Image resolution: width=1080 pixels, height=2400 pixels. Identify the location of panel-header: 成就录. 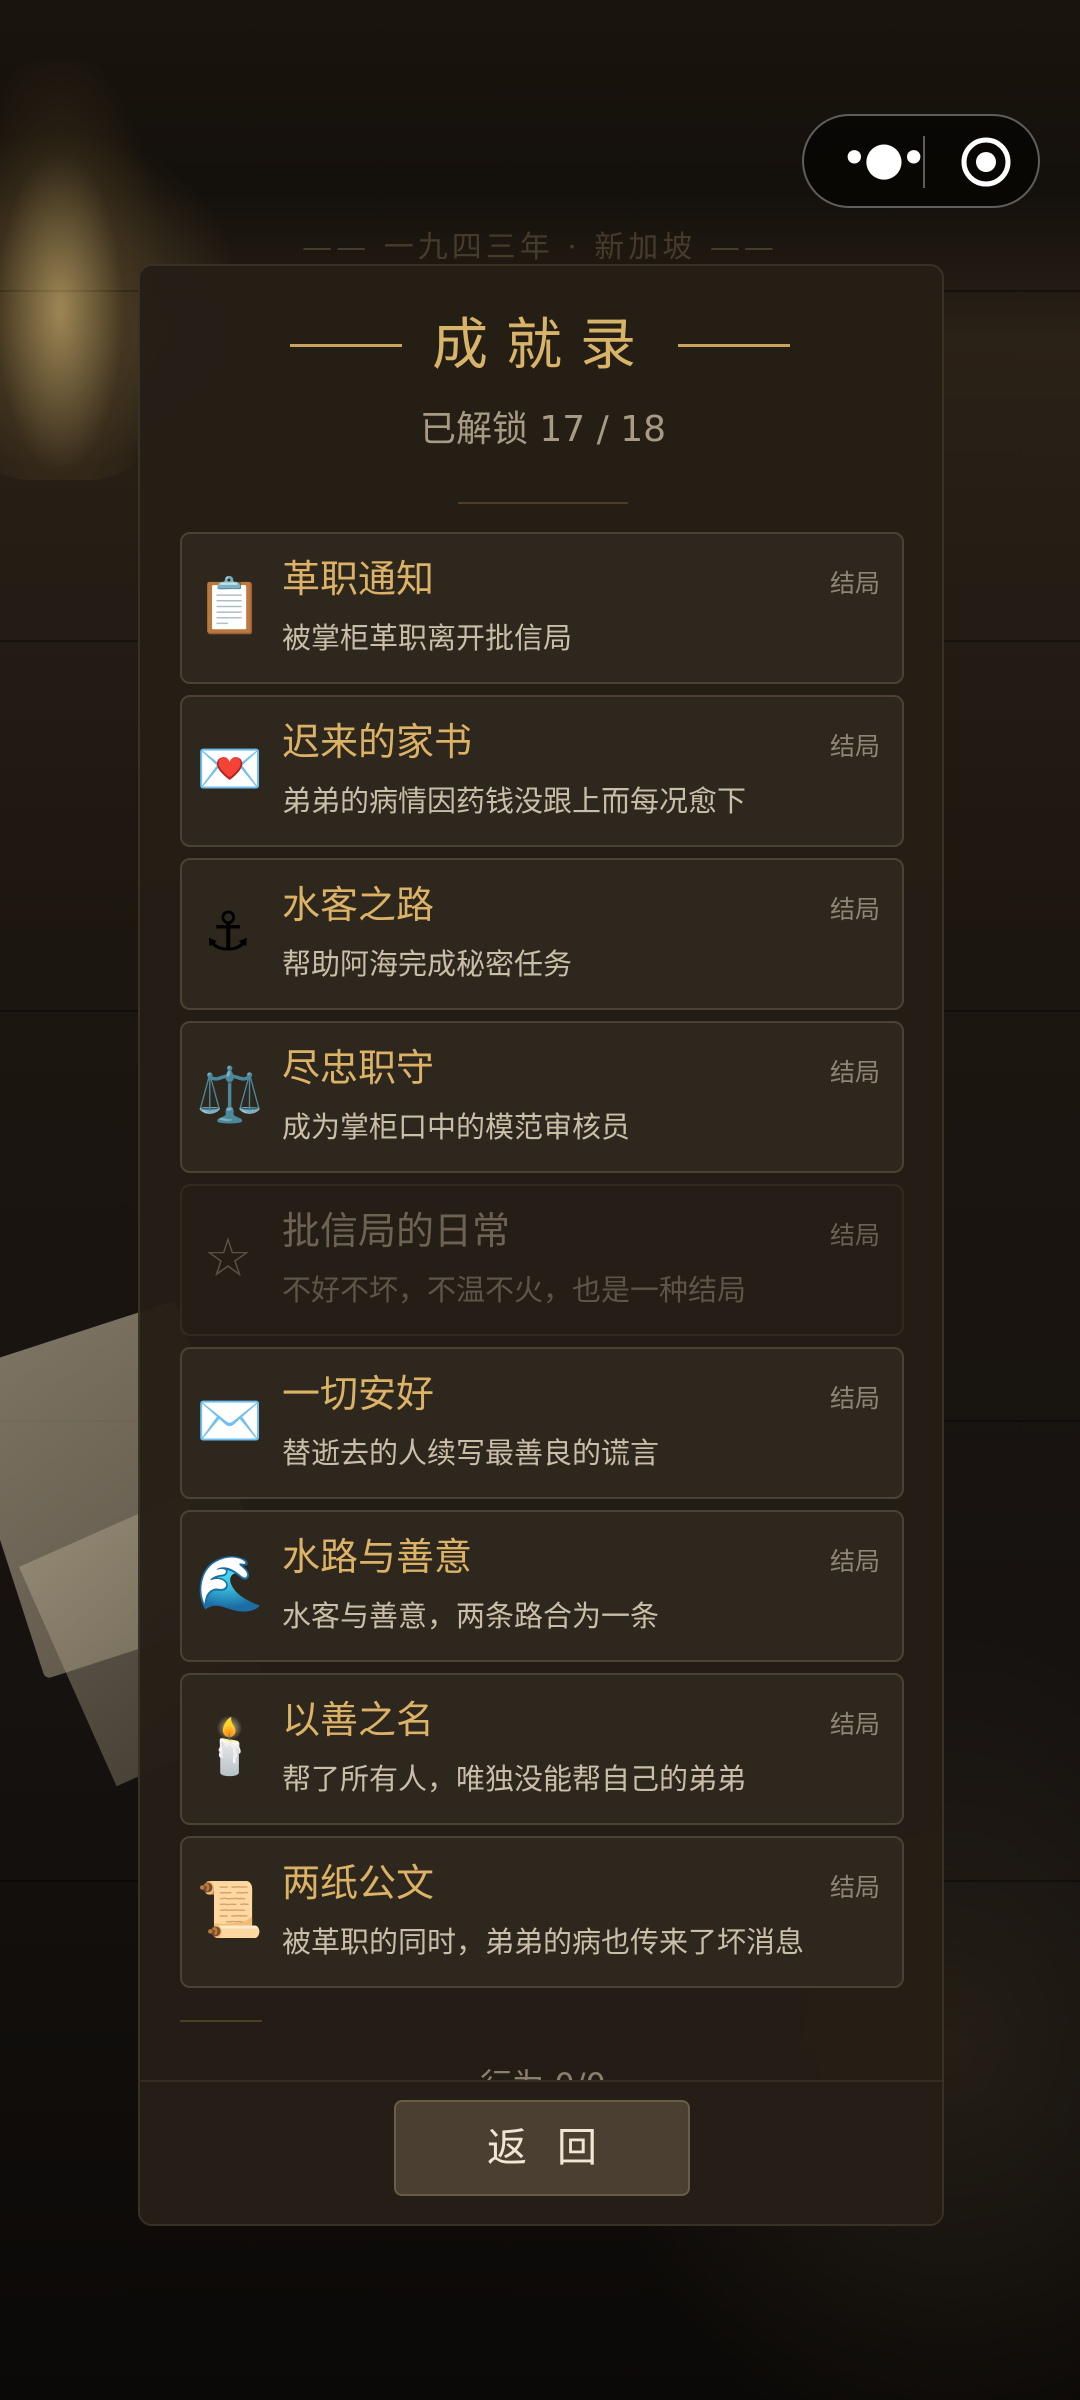
(541, 346).